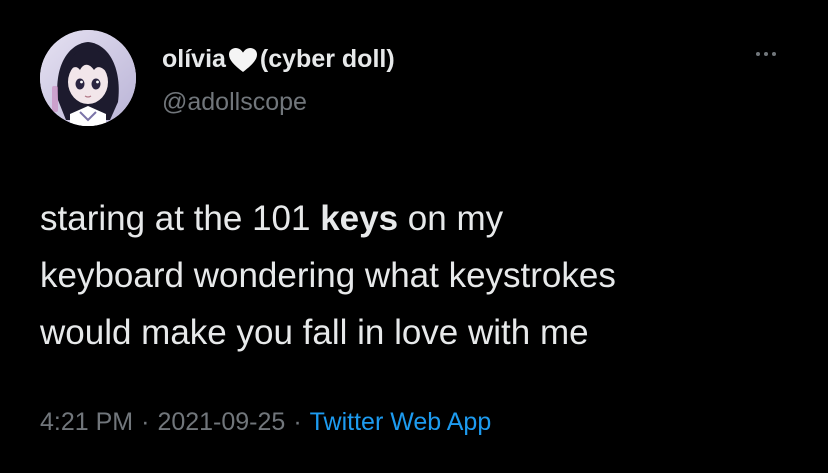  What do you see at coordinates (328, 275) in the screenshot?
I see `tweet-text-line-2: keyboard wondering what keystrokes` at bounding box center [328, 275].